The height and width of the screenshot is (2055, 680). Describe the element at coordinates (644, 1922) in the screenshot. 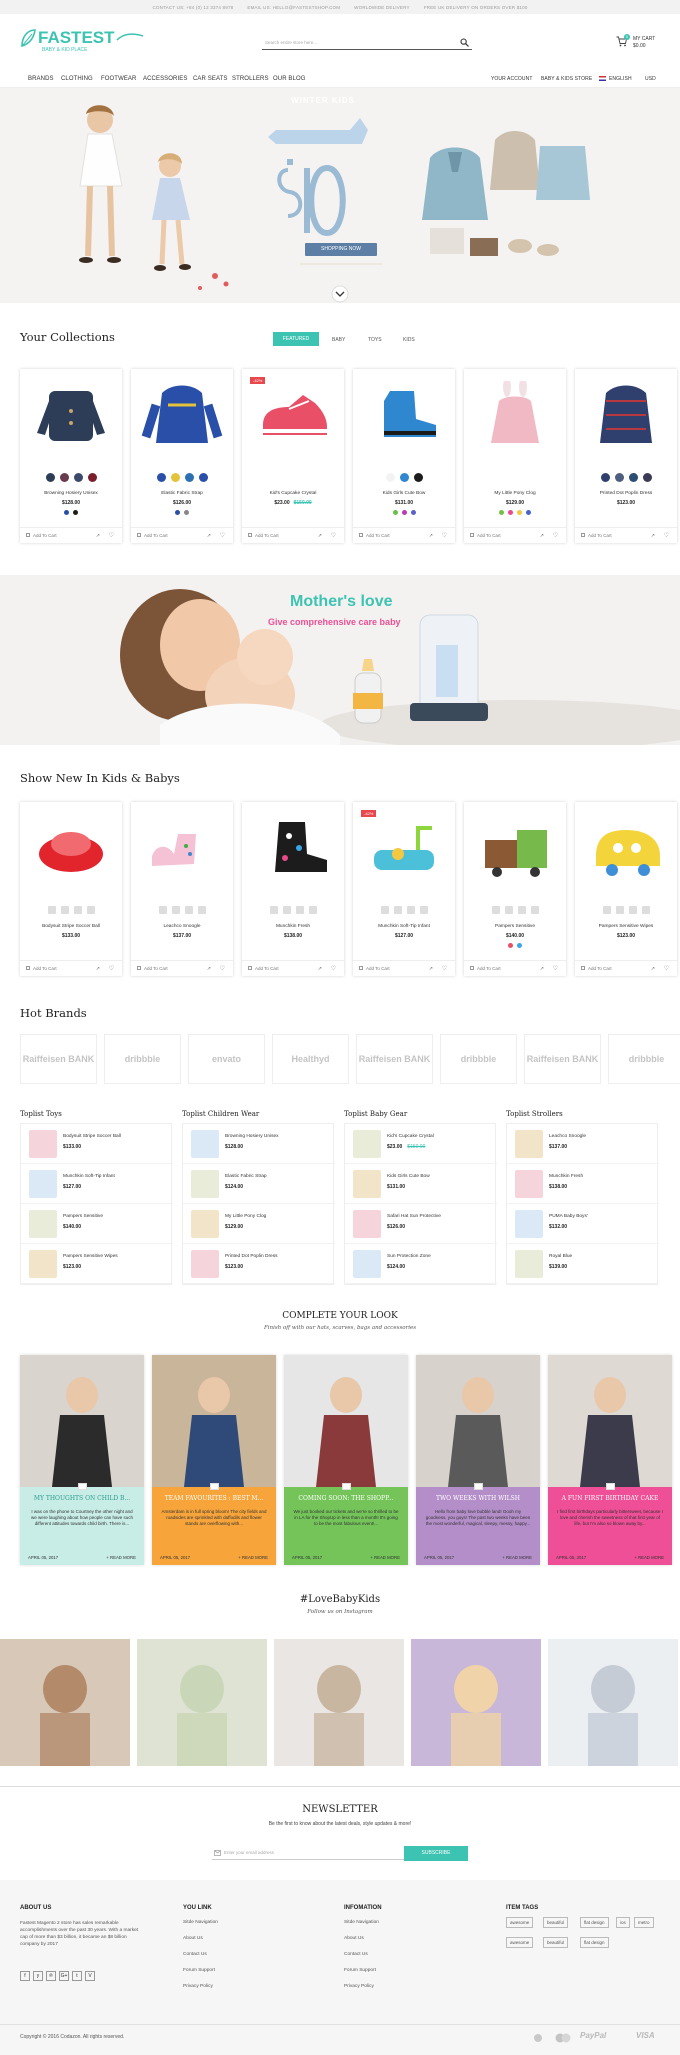

I see `tag-chip: metro` at that location.